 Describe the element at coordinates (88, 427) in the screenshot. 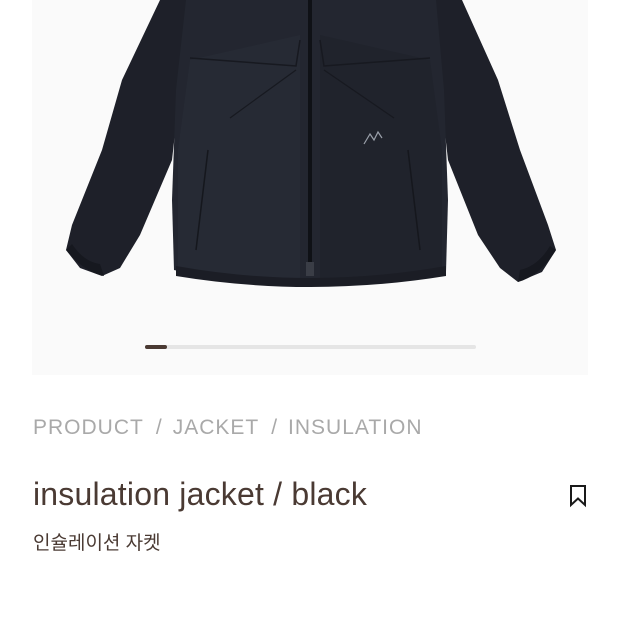

I see `breadcrumb-item-product: PRODUCT` at that location.